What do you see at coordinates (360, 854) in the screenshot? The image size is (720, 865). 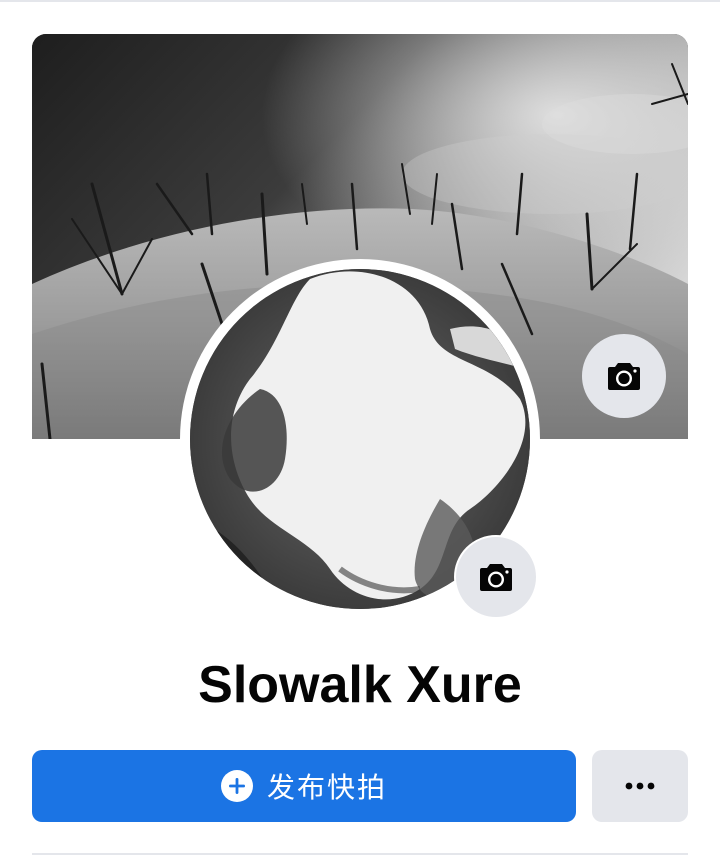 I see `section-divider` at bounding box center [360, 854].